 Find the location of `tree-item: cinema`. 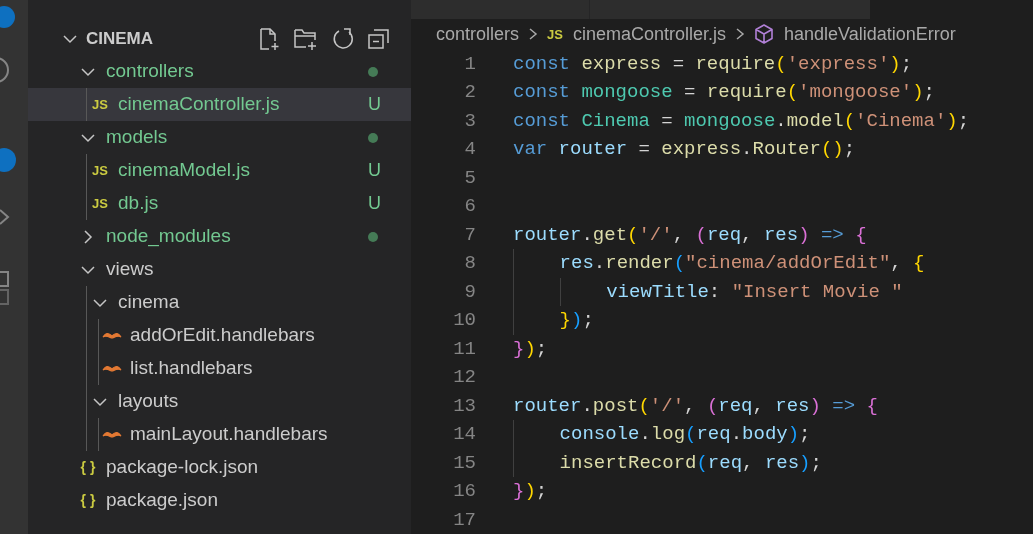

tree-item: cinema is located at coordinates (219, 302).